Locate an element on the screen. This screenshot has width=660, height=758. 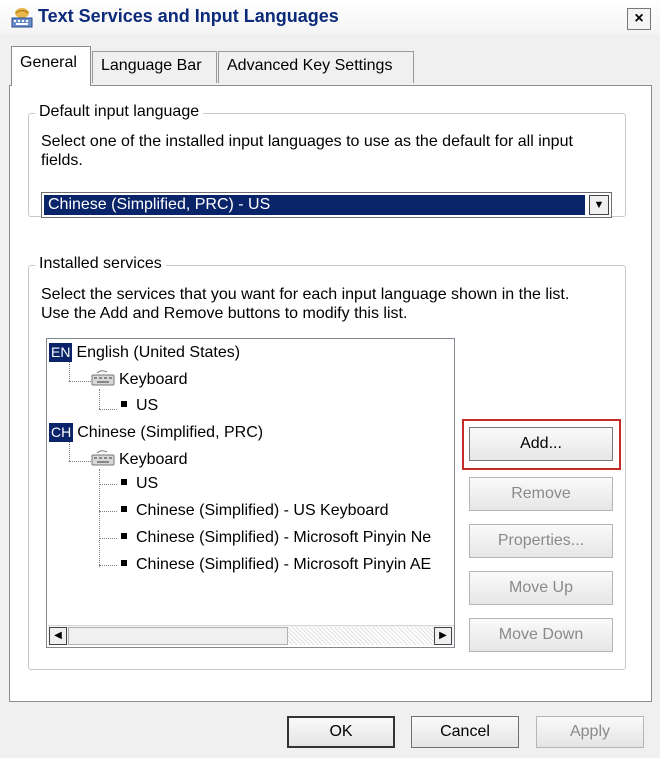
scrollbar-thumb is located at coordinates (178, 636).